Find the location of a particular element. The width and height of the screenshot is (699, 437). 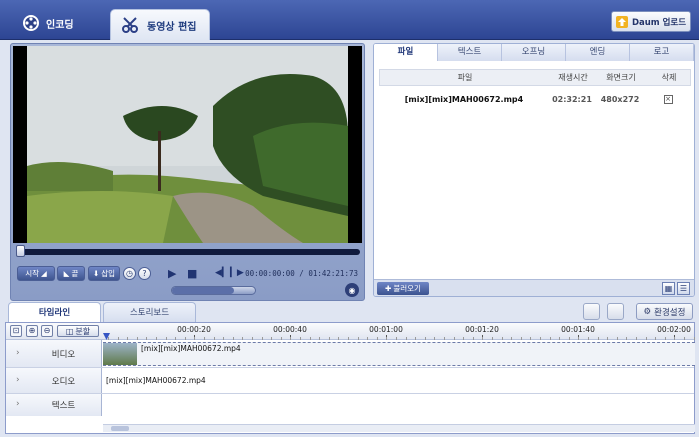

plus-icon: ✚ is located at coordinates (388, 288).